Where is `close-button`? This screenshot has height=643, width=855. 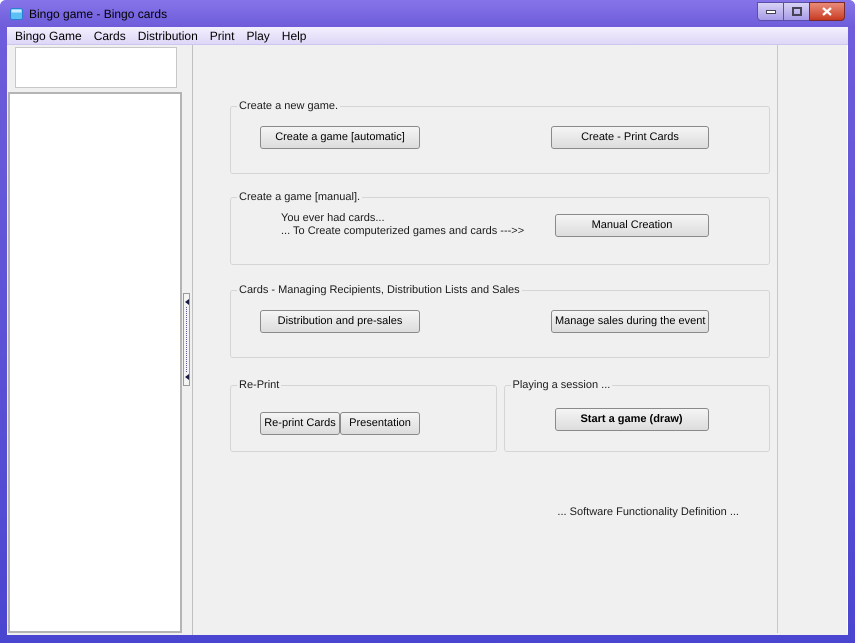
close-button is located at coordinates (827, 11).